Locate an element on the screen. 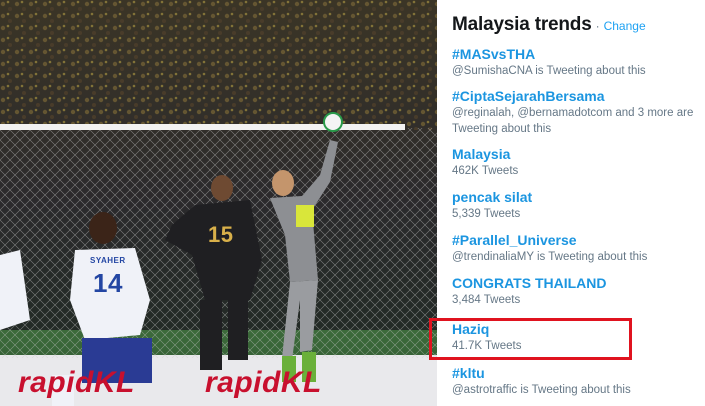 The width and height of the screenshot is (705, 406). trend-name: CONGRATS THAILAND is located at coordinates (578, 283).